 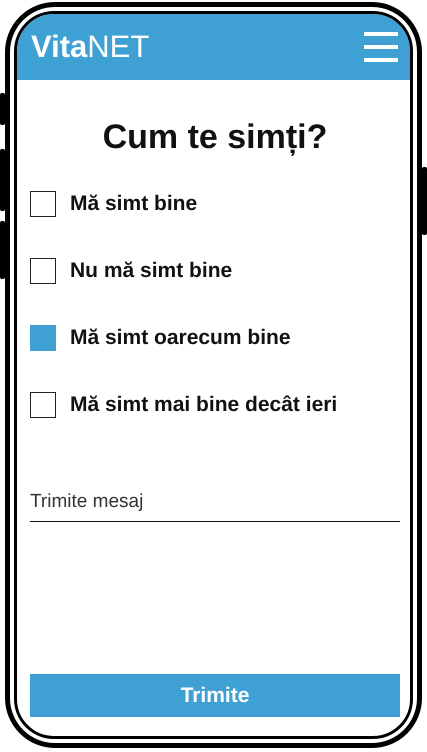 I want to click on option-label: Mă simt bine, so click(x=134, y=204).